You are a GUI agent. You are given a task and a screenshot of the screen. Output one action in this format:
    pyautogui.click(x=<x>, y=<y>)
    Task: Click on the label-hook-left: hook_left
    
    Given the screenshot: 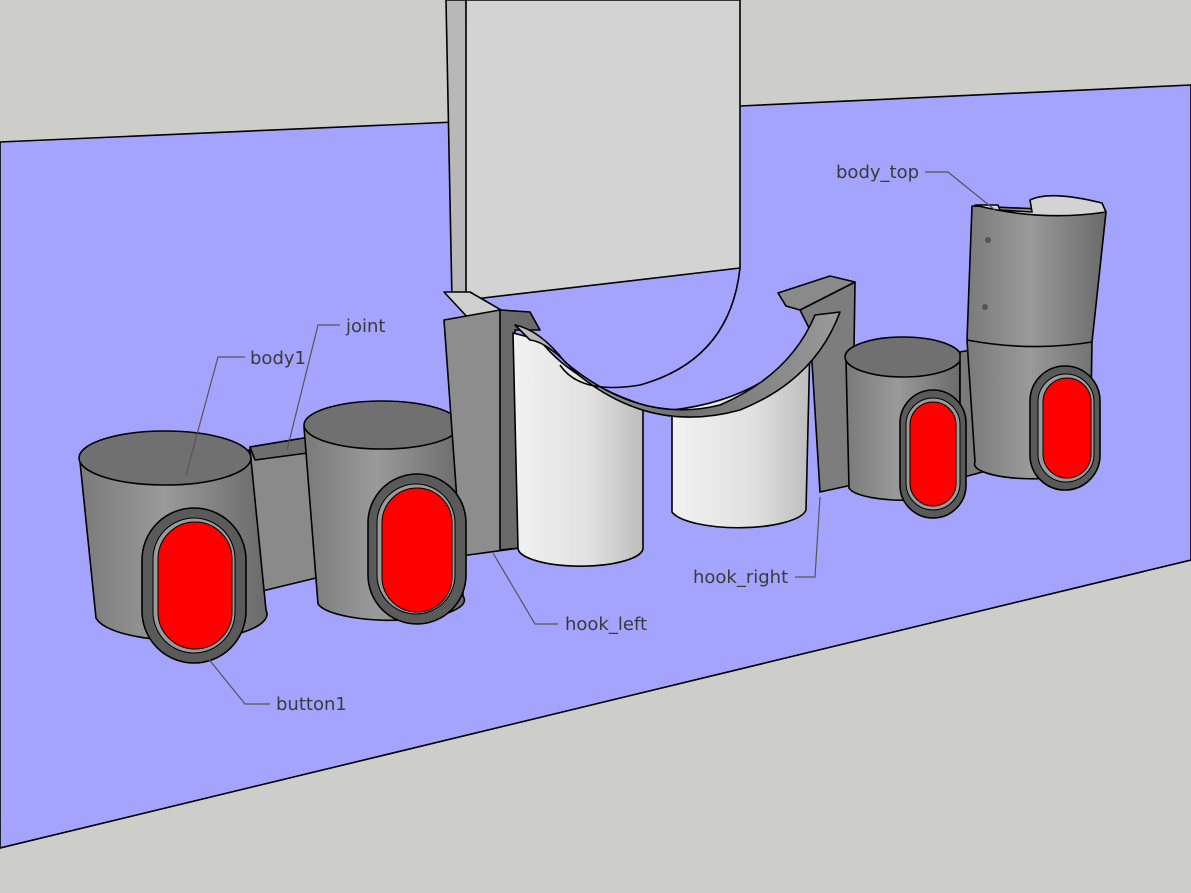 What is the action you would take?
    pyautogui.click(x=606, y=624)
    